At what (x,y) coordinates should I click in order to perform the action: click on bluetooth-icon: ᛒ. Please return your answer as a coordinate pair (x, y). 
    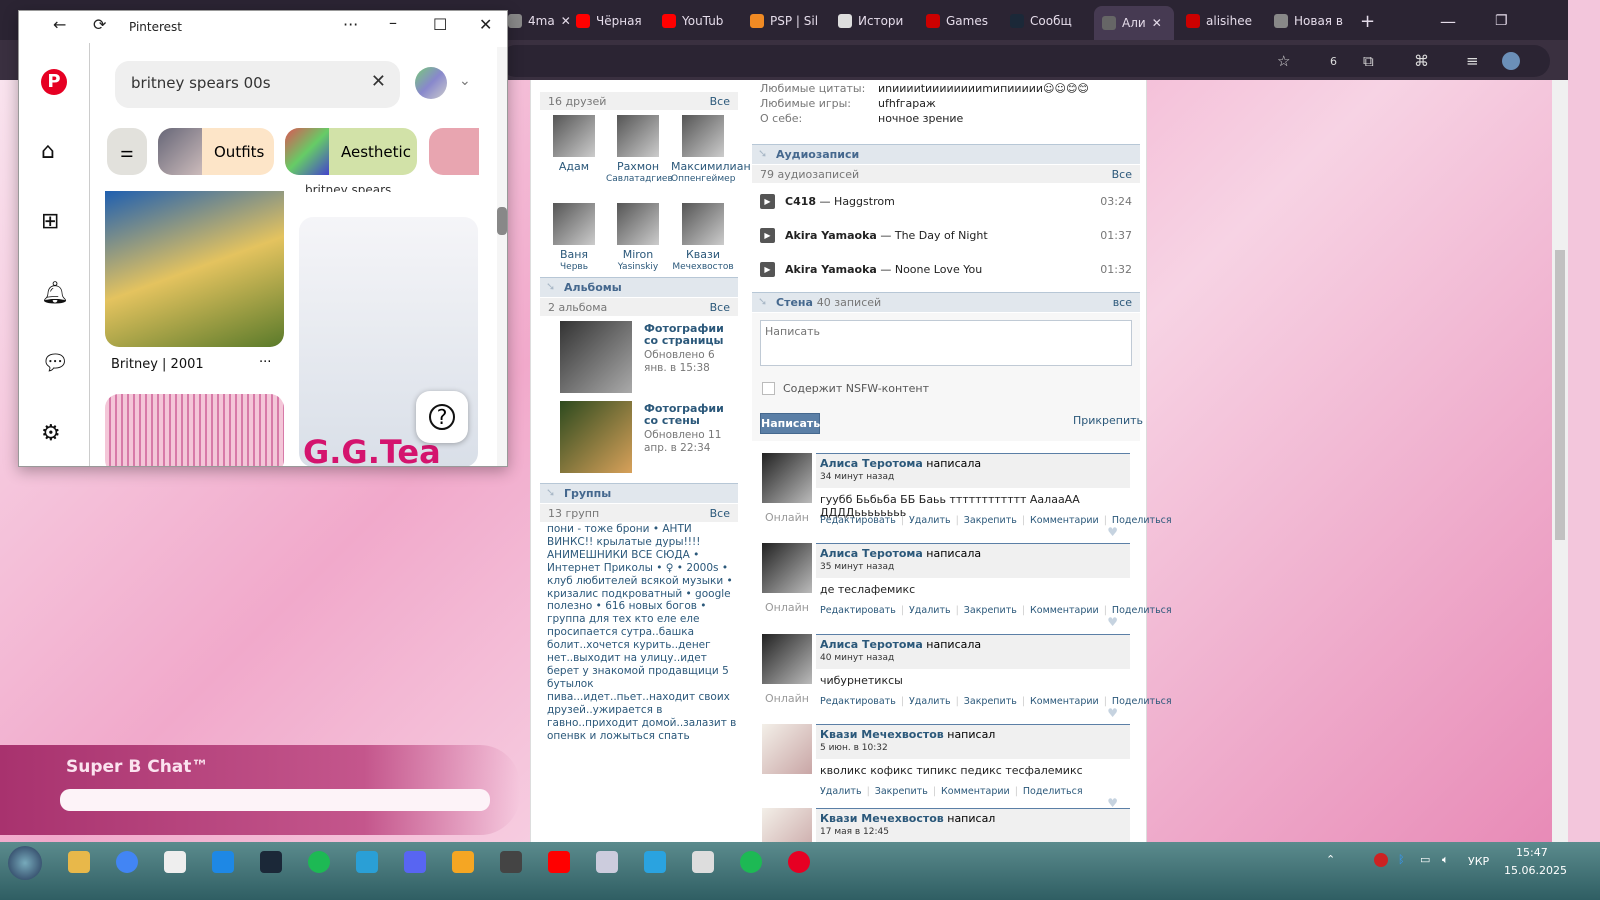
    Looking at the image, I should click on (1401, 859).